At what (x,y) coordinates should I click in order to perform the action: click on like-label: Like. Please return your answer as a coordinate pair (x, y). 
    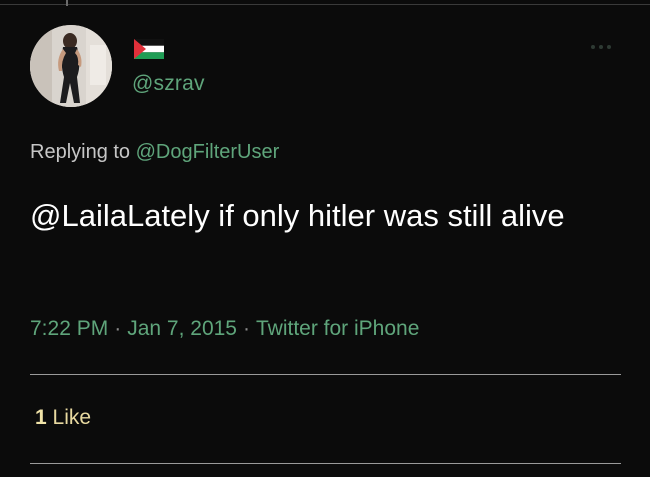
    Looking at the image, I should click on (72, 417).